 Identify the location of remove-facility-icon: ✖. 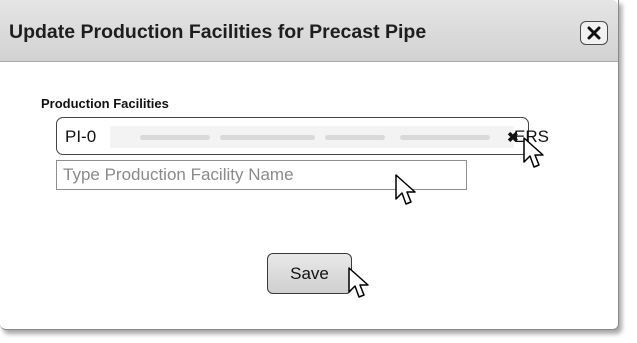
(513, 137).